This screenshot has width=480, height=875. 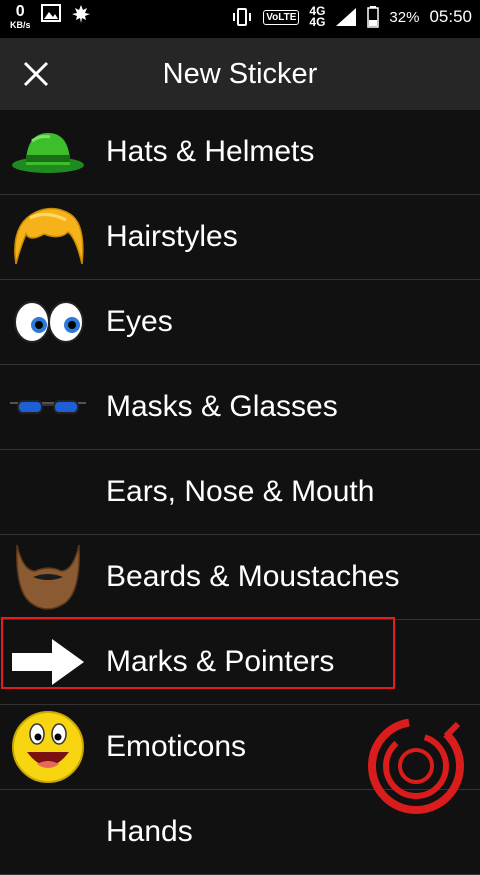 What do you see at coordinates (20, 16) in the screenshot?
I see `network-speed: 0 KB/s` at bounding box center [20, 16].